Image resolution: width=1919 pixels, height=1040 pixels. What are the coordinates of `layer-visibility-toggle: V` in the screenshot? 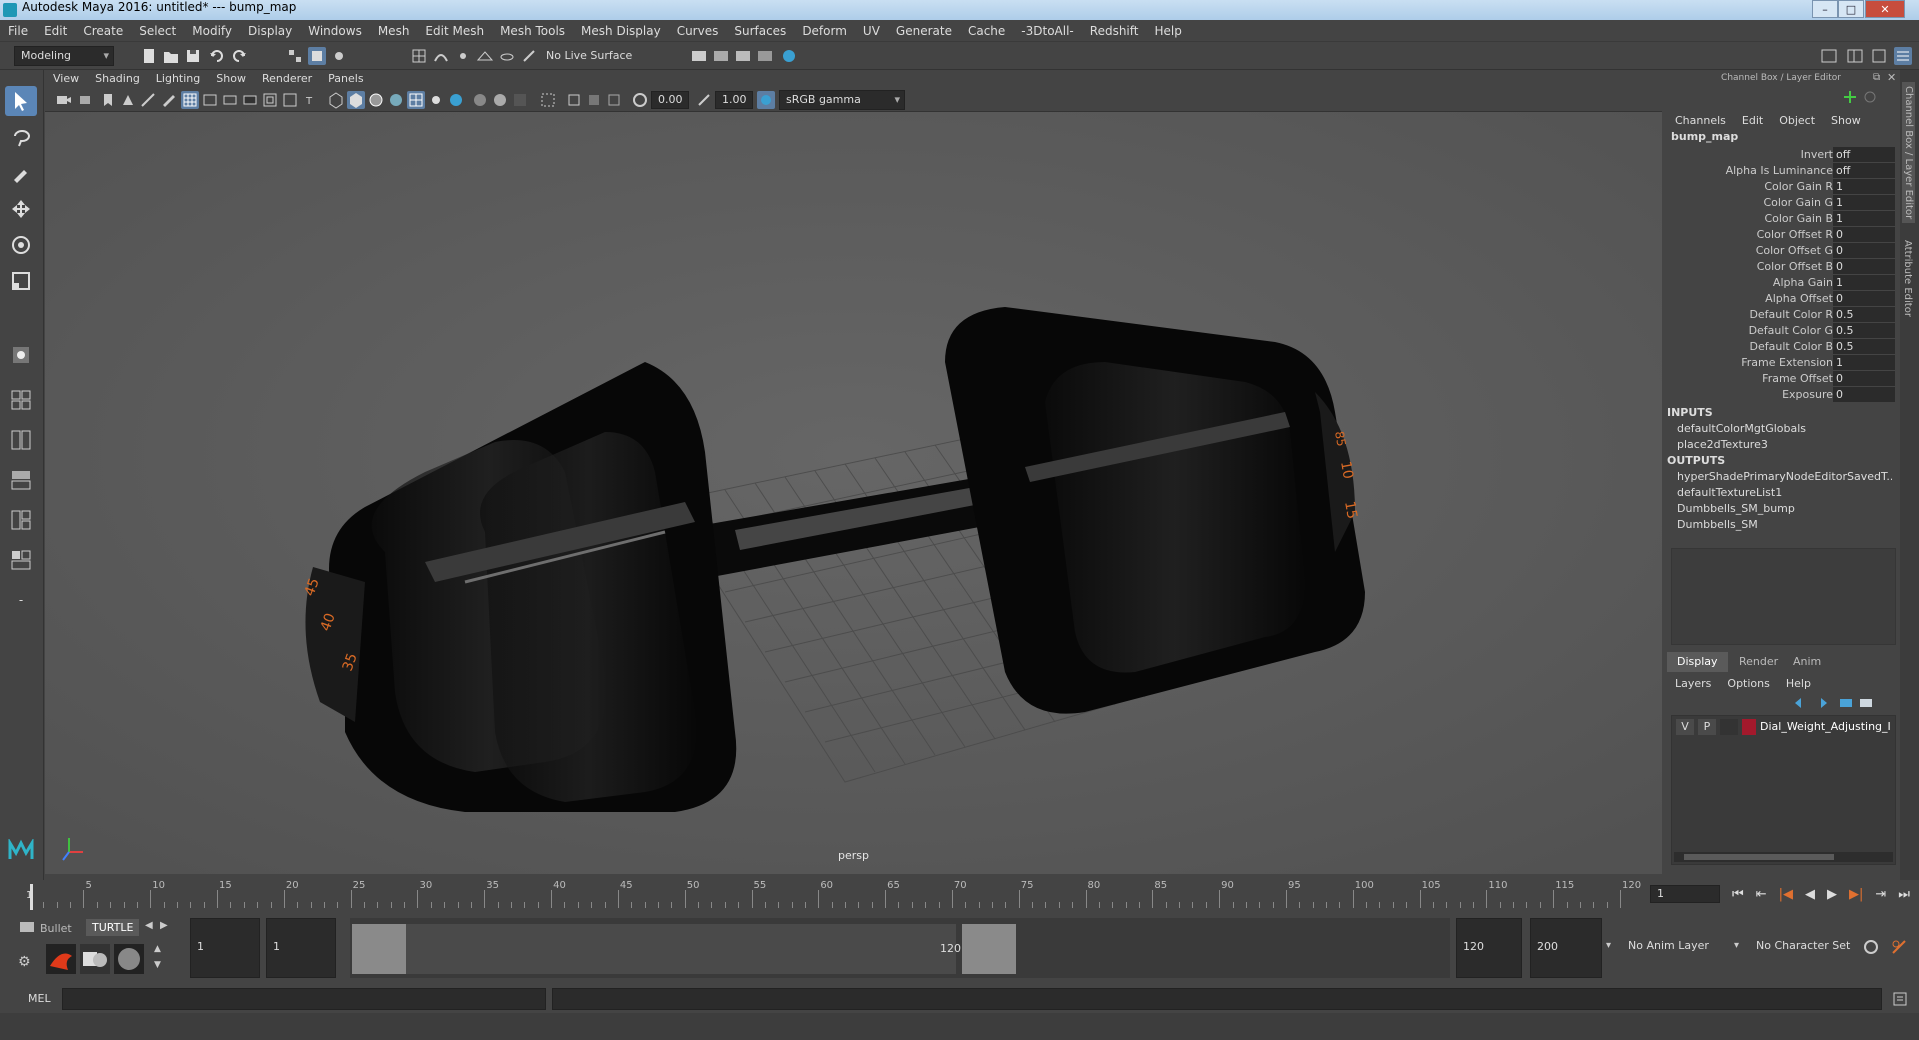 It's located at (1685, 727).